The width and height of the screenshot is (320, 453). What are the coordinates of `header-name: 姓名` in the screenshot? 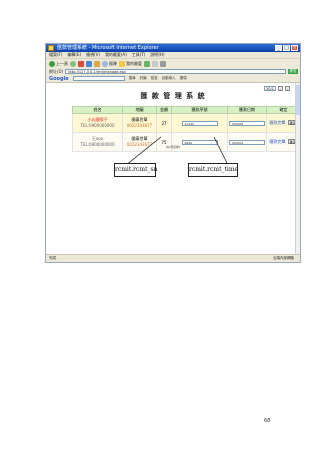 It's located at (97, 110).